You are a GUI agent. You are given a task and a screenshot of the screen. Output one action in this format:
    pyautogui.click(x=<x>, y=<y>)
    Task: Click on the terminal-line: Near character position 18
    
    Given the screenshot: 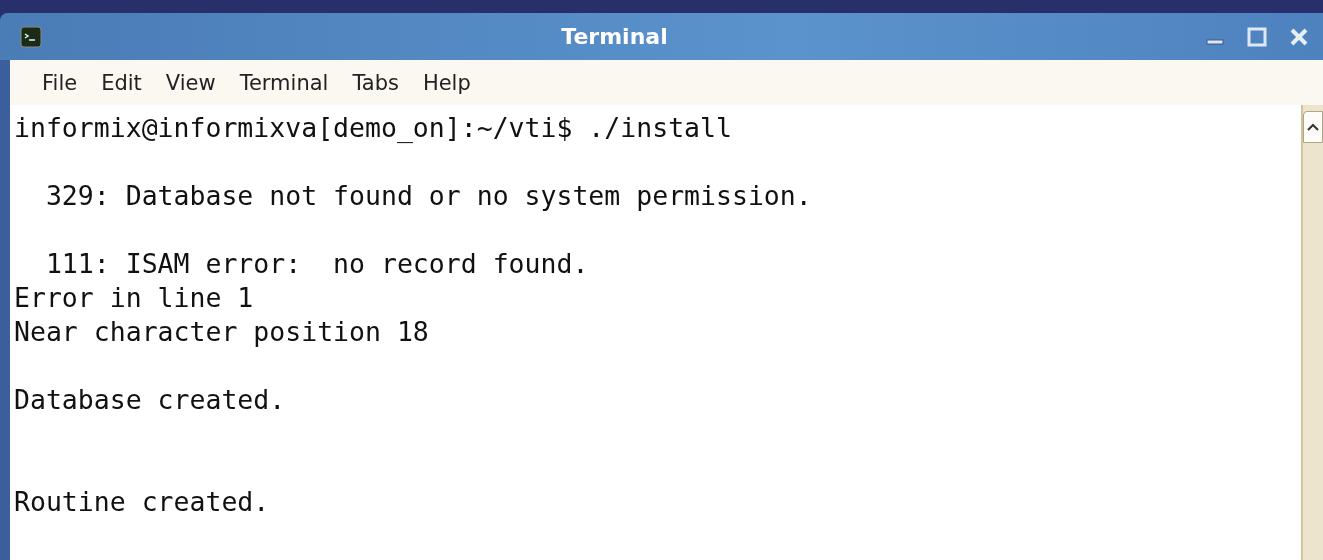 What is the action you would take?
    pyautogui.click(x=221, y=332)
    